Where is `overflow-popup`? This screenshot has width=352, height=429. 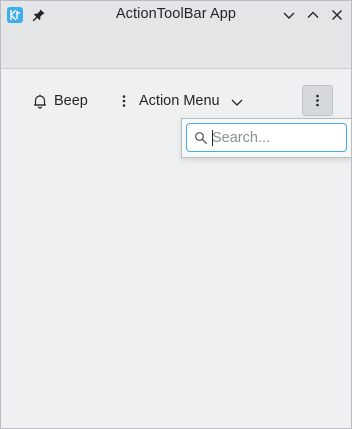 overflow-popup is located at coordinates (266, 138).